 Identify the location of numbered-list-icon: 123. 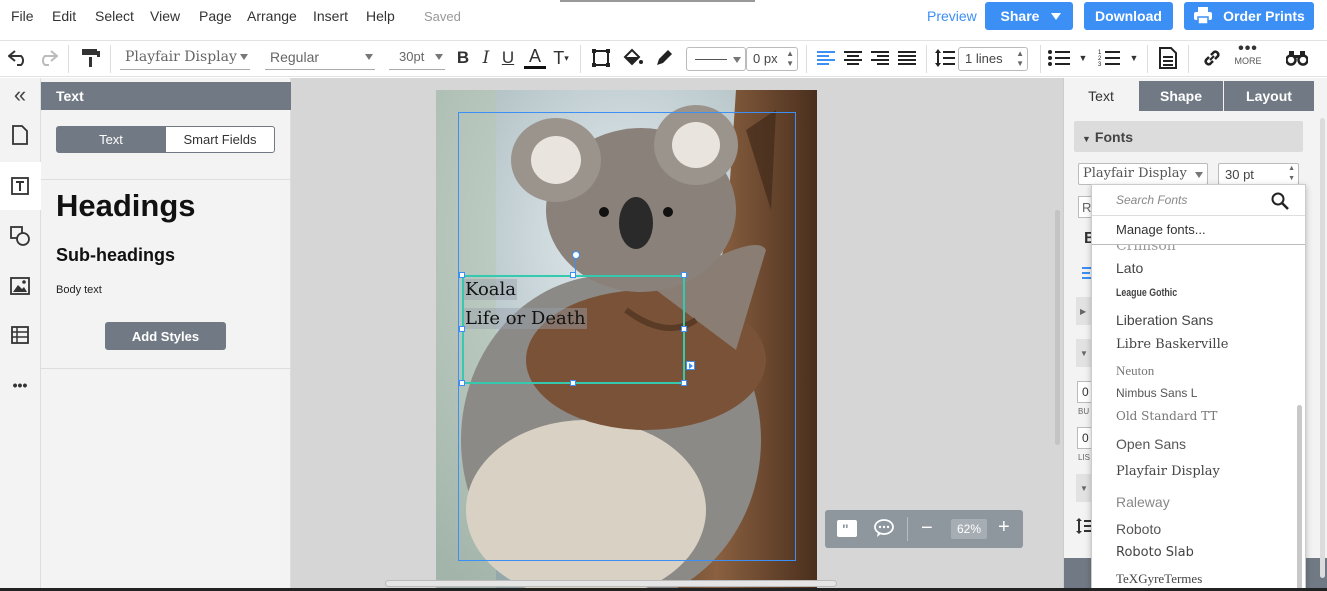
(1109, 58).